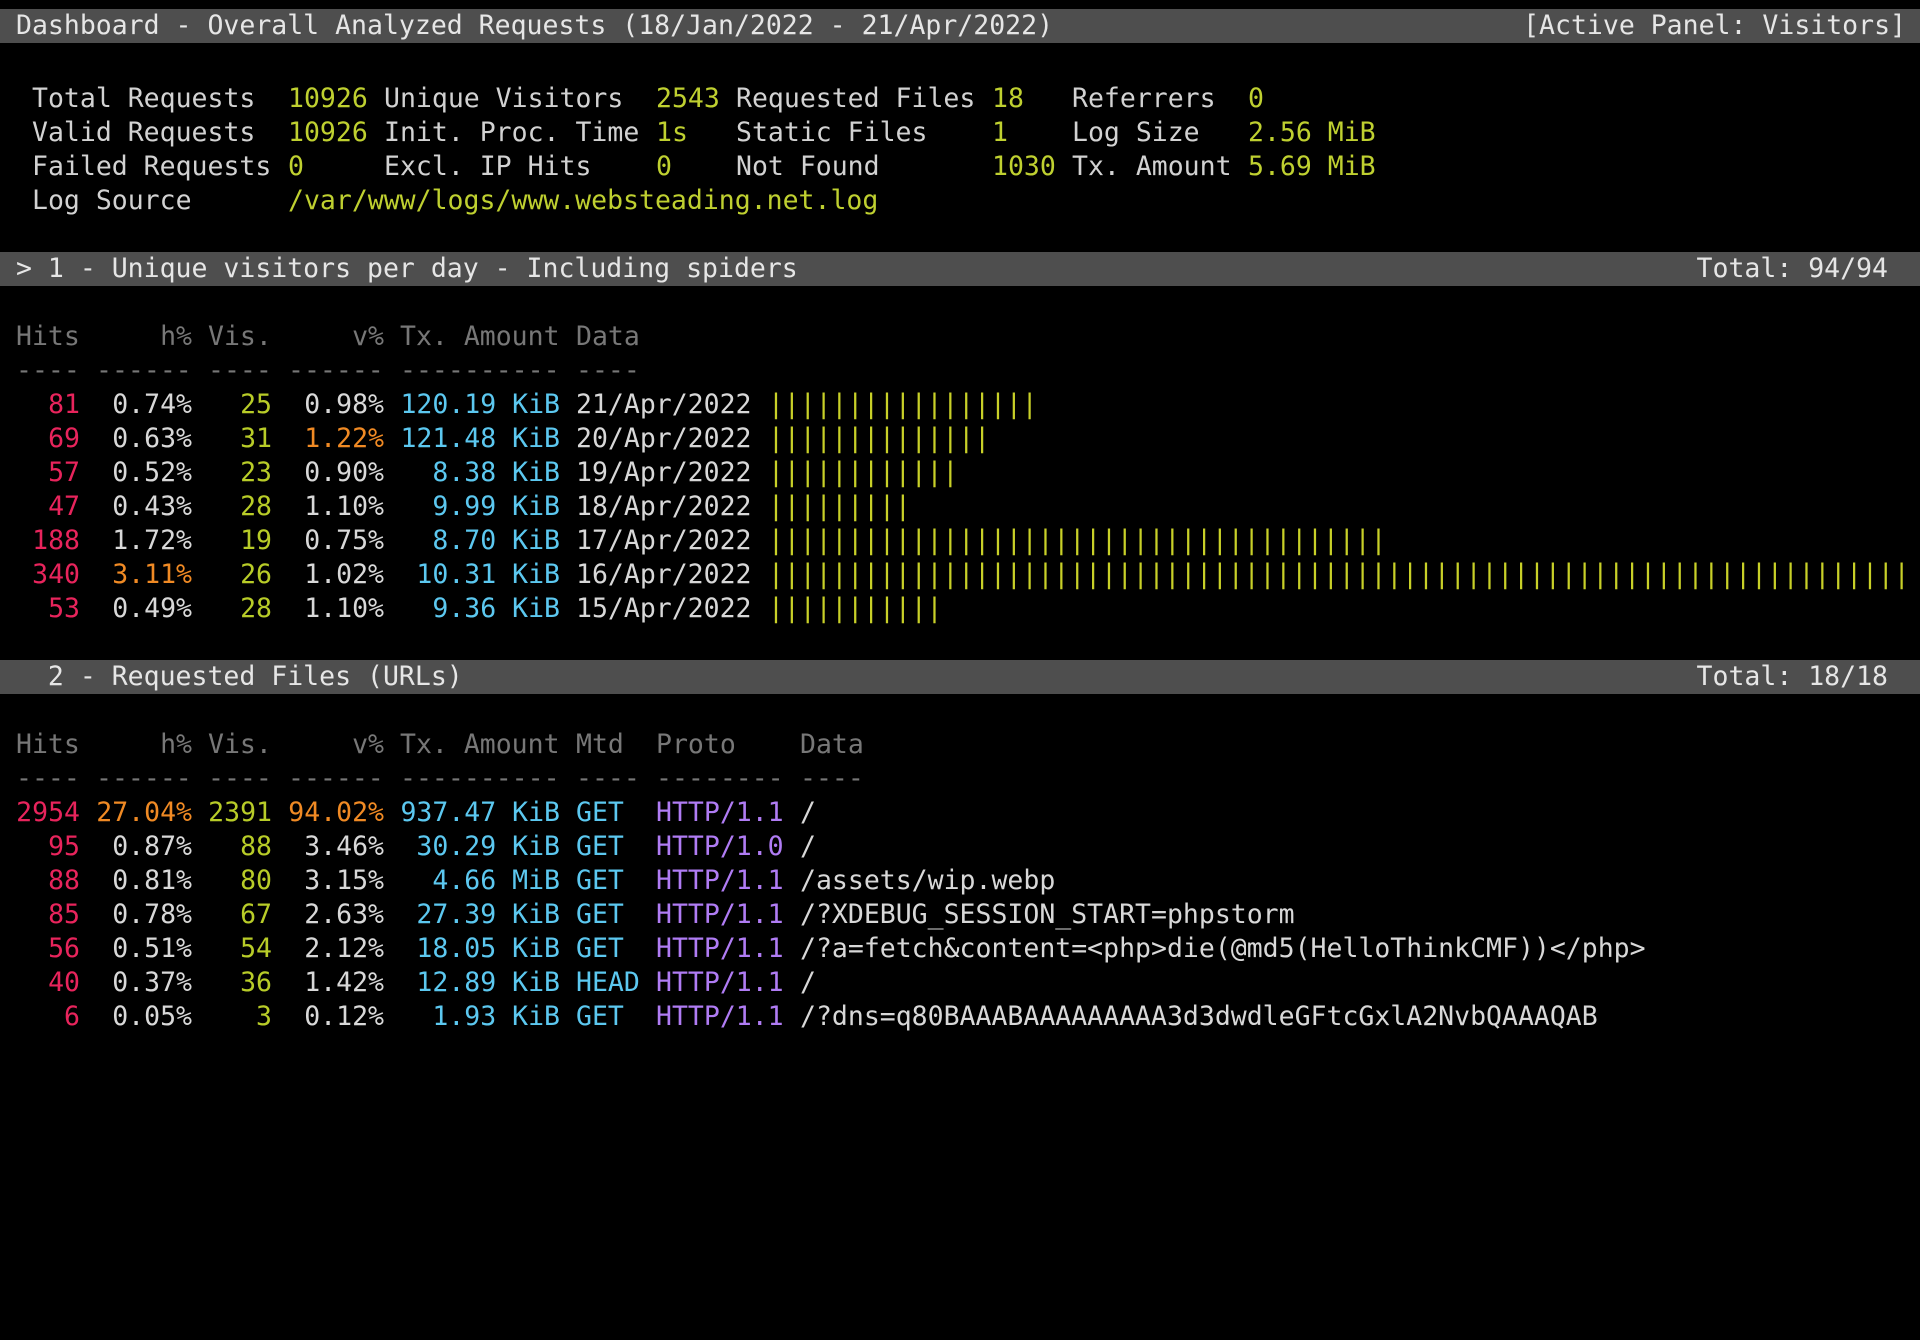 This screenshot has height=1340, width=1920. Describe the element at coordinates (240, 370) in the screenshot. I see `sep-vis: ----` at that location.